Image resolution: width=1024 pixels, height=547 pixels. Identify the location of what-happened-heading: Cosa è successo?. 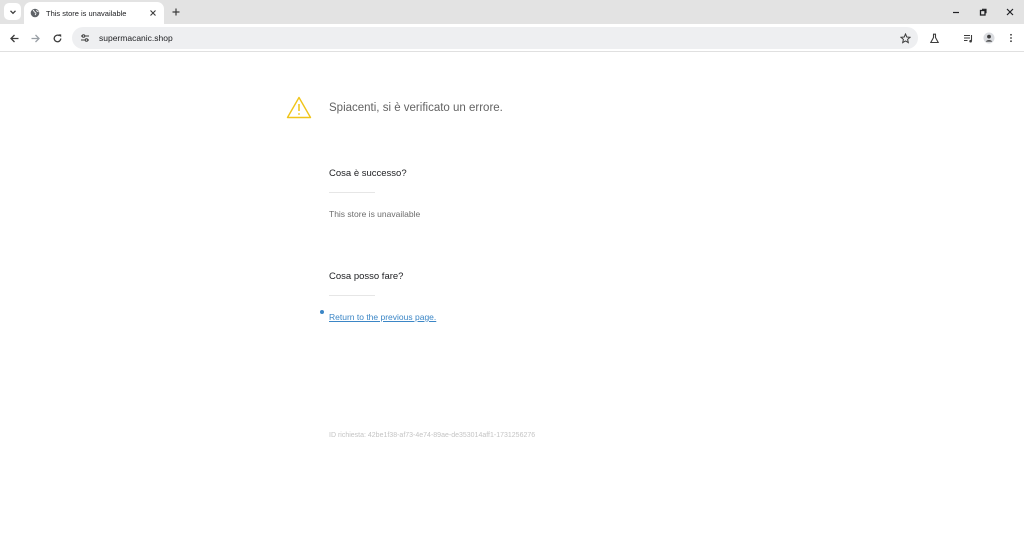
(368, 173).